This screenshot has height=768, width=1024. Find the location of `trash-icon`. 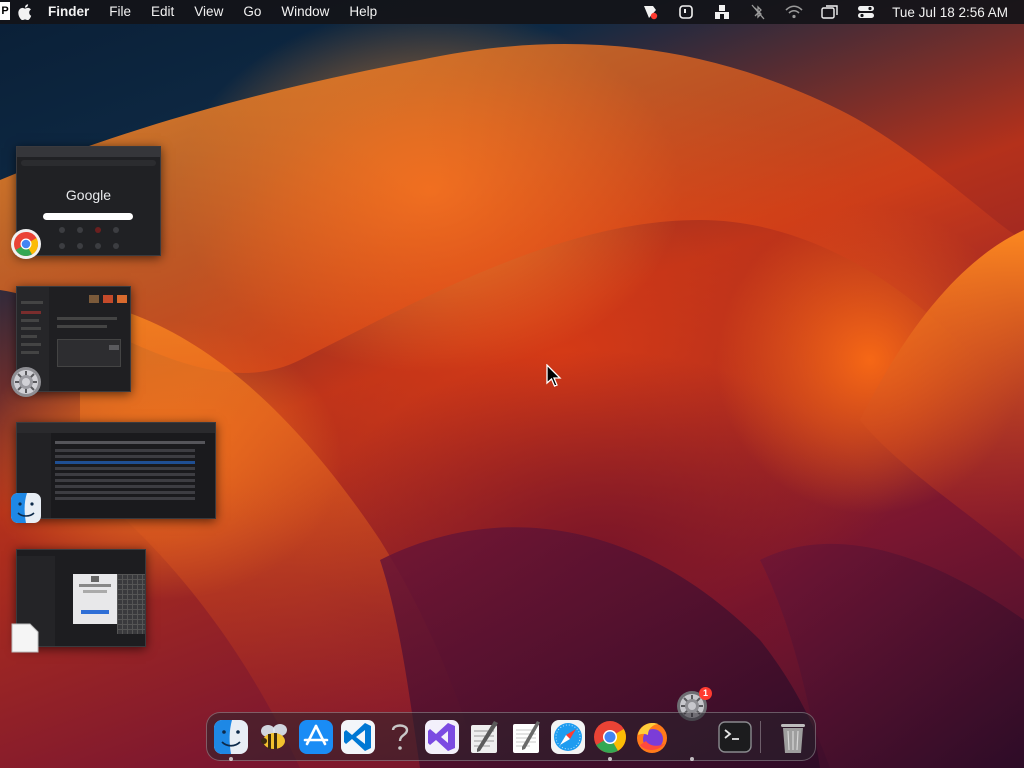

trash-icon is located at coordinates (793, 738).